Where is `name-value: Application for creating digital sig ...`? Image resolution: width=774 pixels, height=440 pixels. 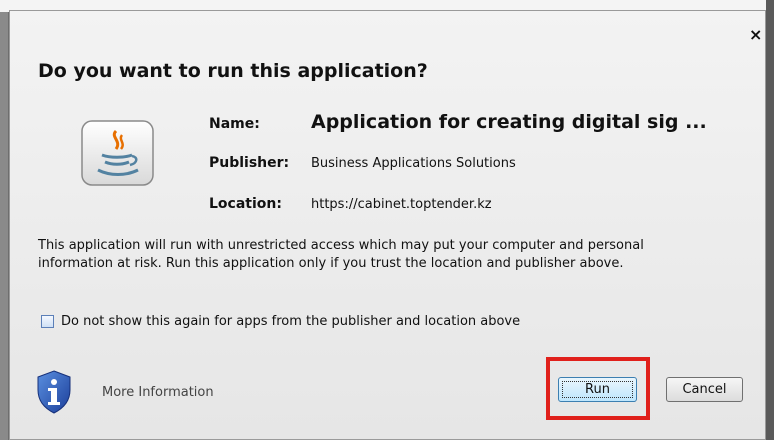
name-value: Application for creating digital sig ... is located at coordinates (509, 122).